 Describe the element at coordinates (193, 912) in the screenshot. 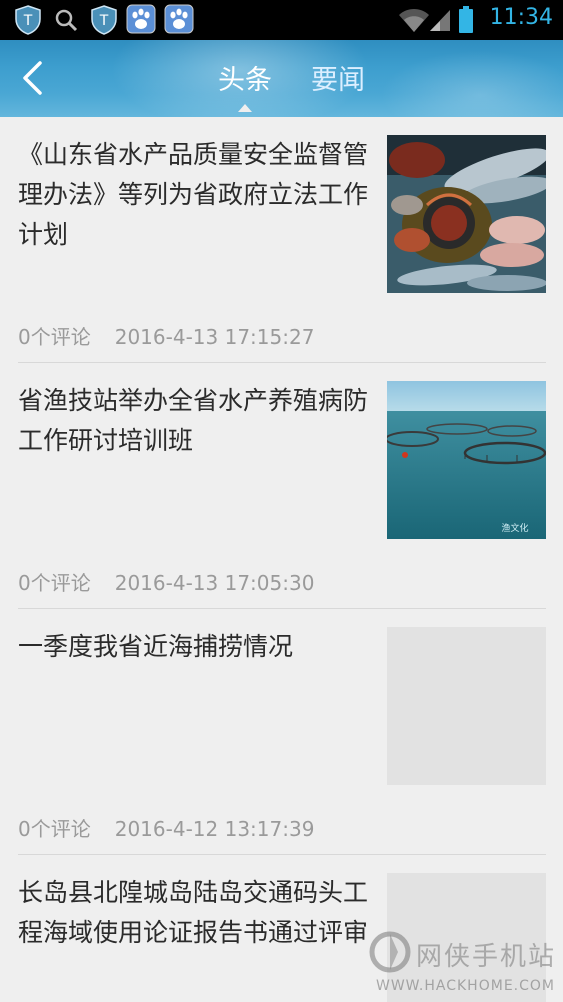

I see `news-title: 长岛县北隍城岛陆岛交通码头工程海域使用论证报告书通过评审` at that location.